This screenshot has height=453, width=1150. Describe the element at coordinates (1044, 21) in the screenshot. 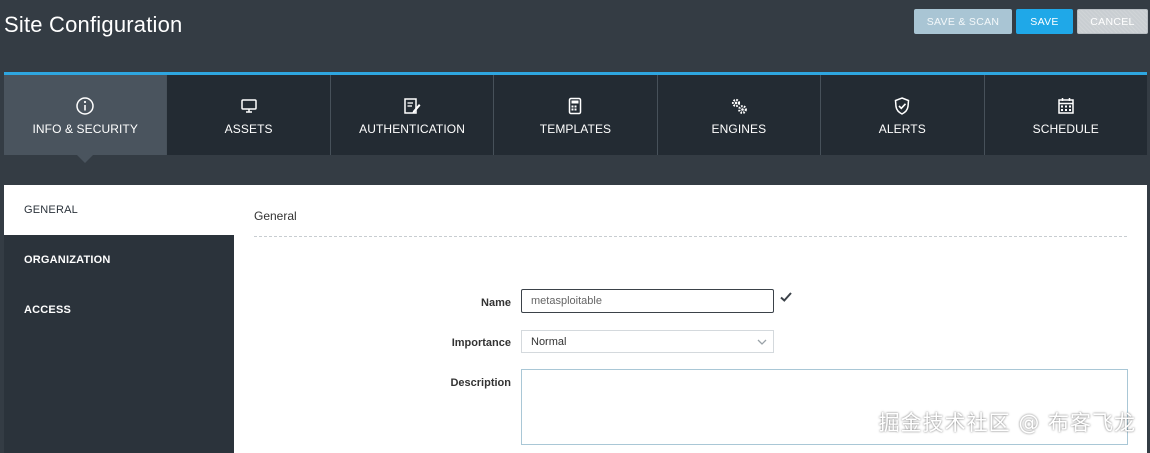

I see `save-button: SAVE` at that location.